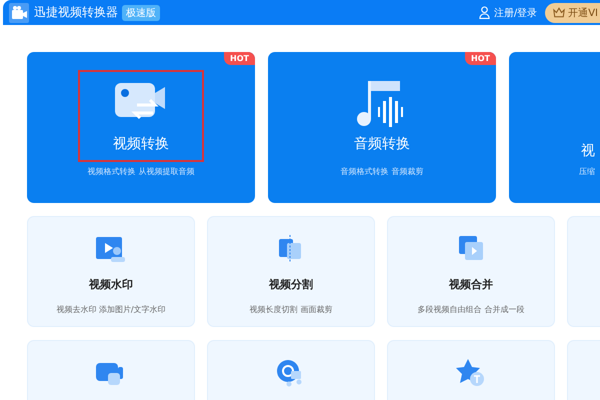  What do you see at coordinates (111, 249) in the screenshot?
I see `film-person-icon` at bounding box center [111, 249].